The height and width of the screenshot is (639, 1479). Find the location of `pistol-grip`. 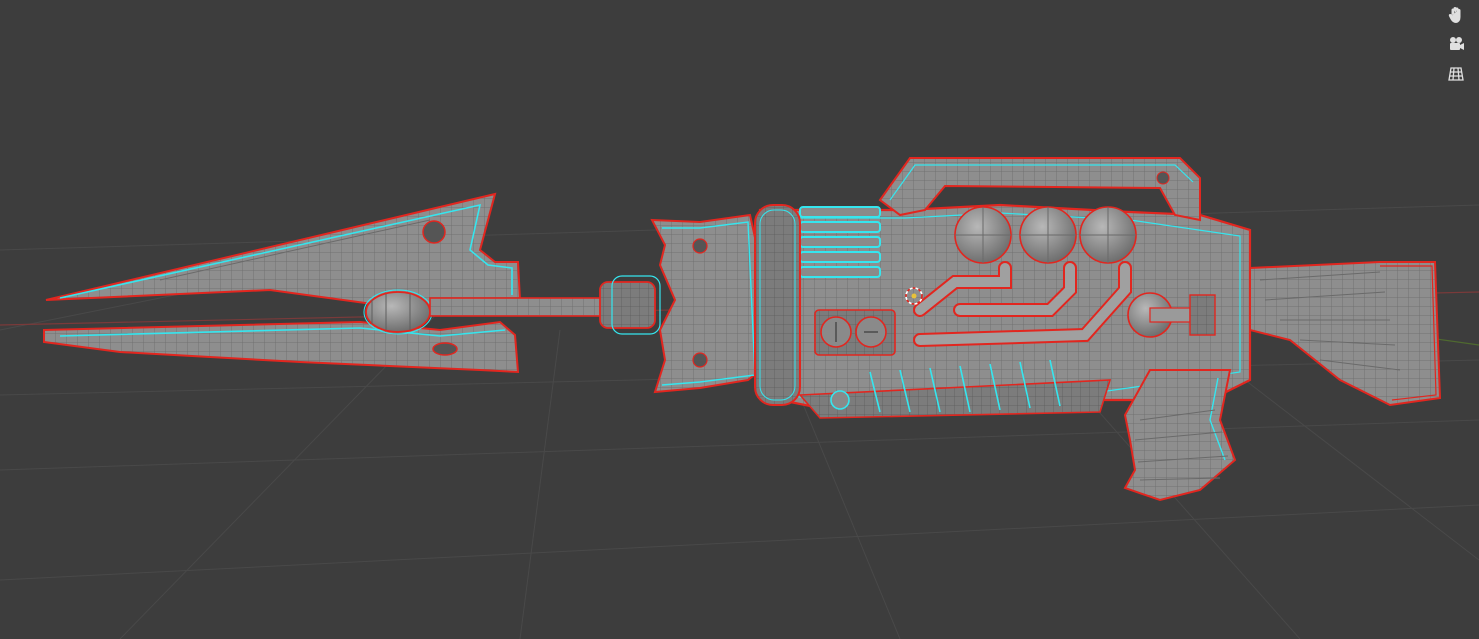

pistol-grip is located at coordinates (1180, 435).